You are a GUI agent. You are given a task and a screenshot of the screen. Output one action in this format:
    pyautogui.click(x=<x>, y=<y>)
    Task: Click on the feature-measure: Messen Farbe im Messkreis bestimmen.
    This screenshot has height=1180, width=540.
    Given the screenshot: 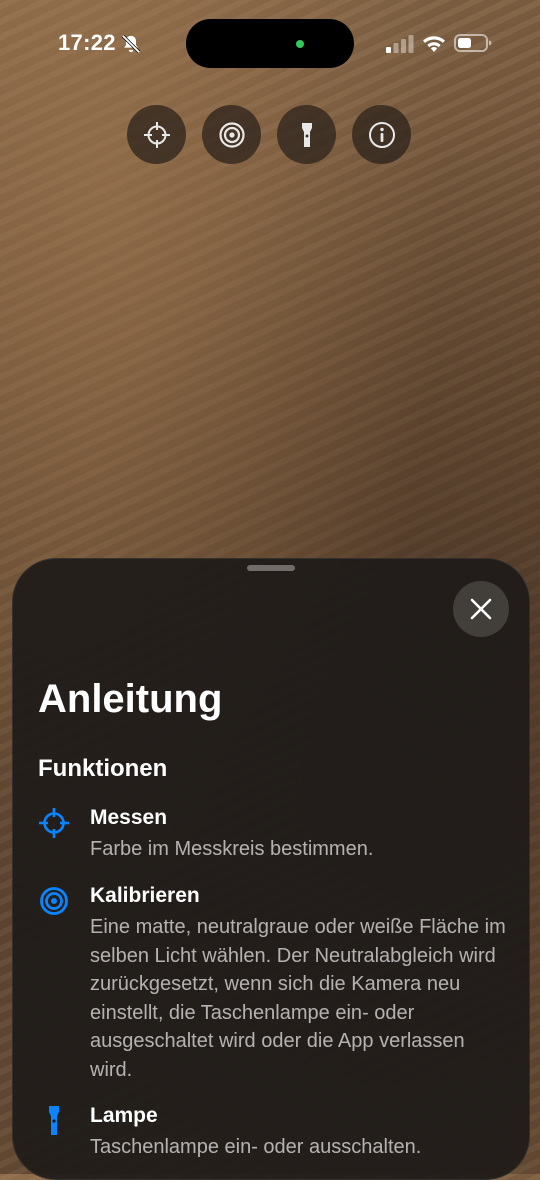 What is the action you would take?
    pyautogui.click(x=273, y=834)
    